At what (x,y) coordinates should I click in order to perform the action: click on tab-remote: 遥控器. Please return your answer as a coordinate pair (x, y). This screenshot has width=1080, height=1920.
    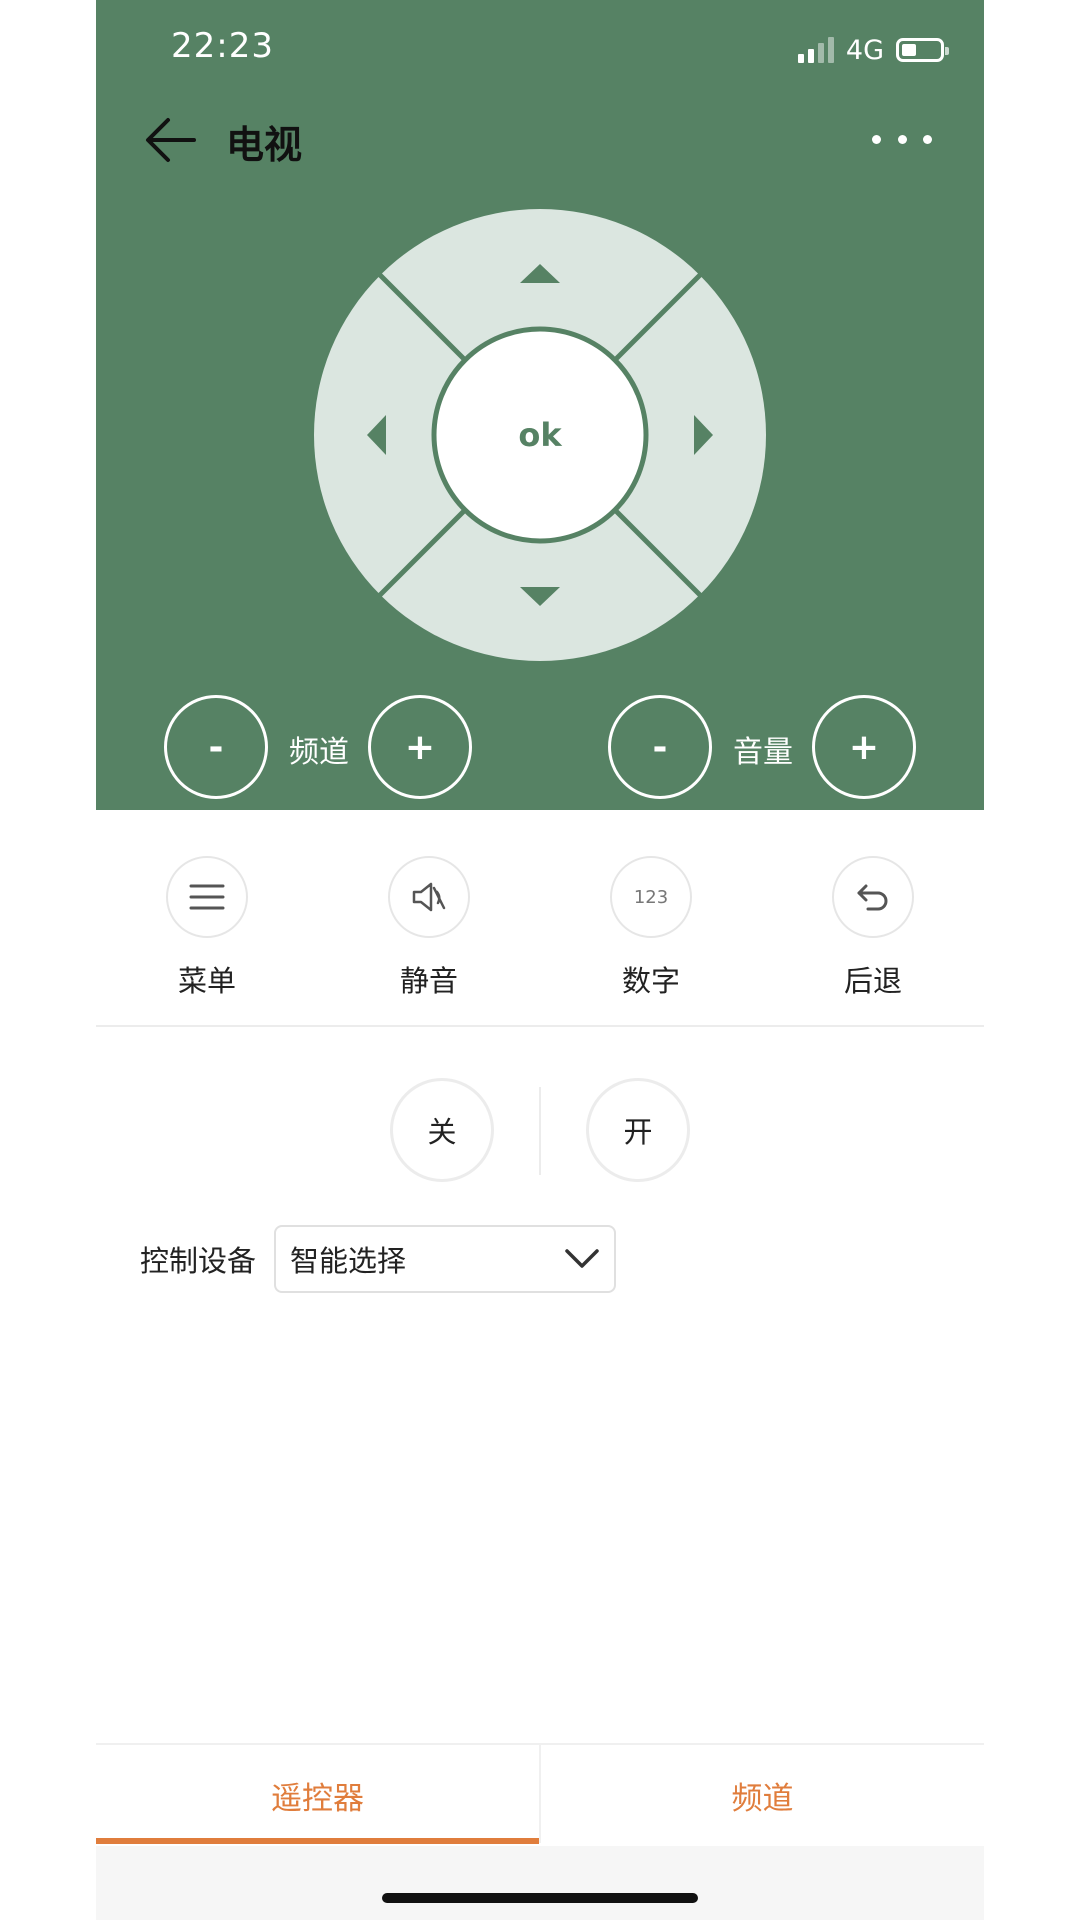
    Looking at the image, I should click on (317, 1795).